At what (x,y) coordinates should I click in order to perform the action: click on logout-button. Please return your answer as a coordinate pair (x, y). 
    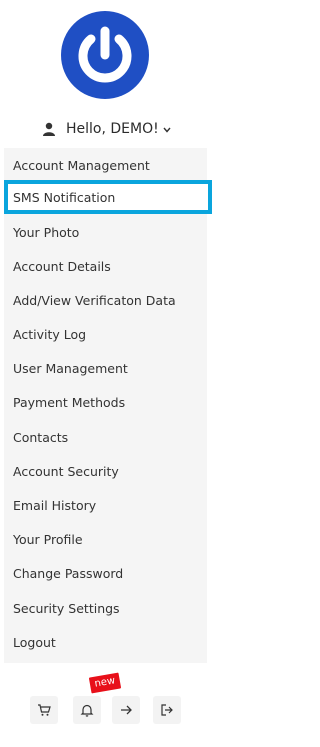
    Looking at the image, I should click on (167, 710).